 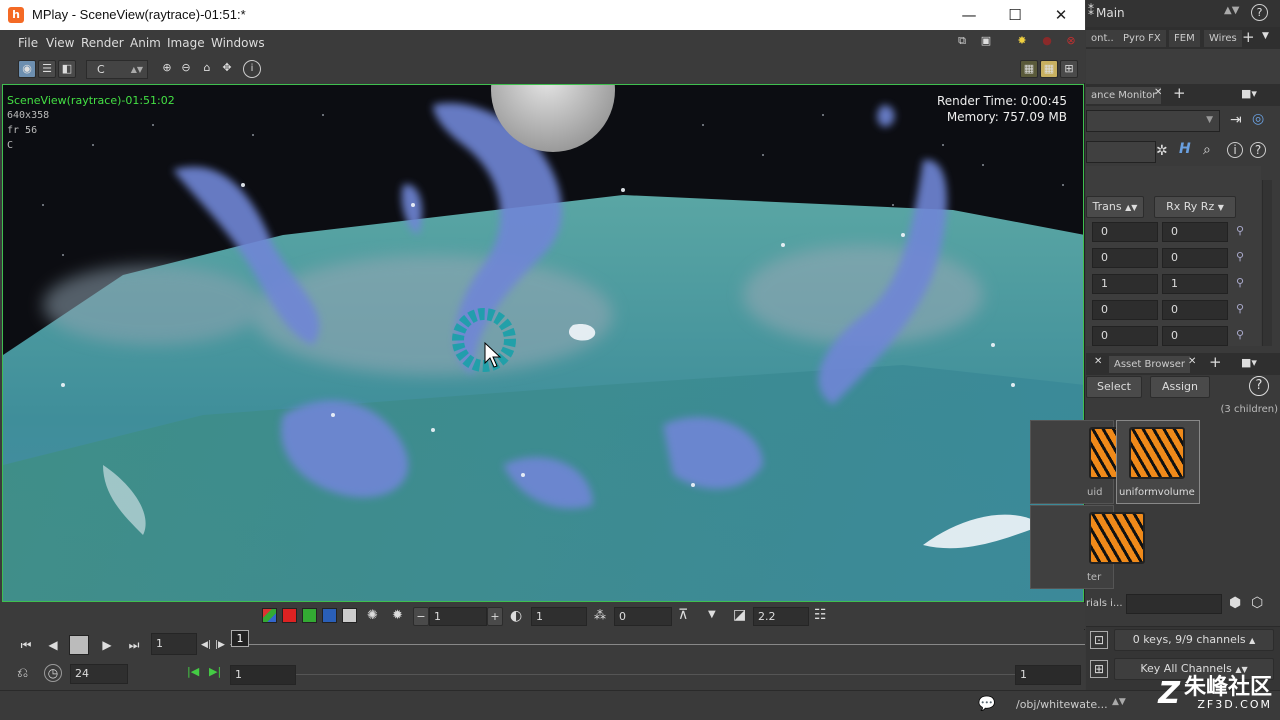 What do you see at coordinates (22, 673) in the screenshot?
I see `realtime-icon: ⎌` at bounding box center [22, 673].